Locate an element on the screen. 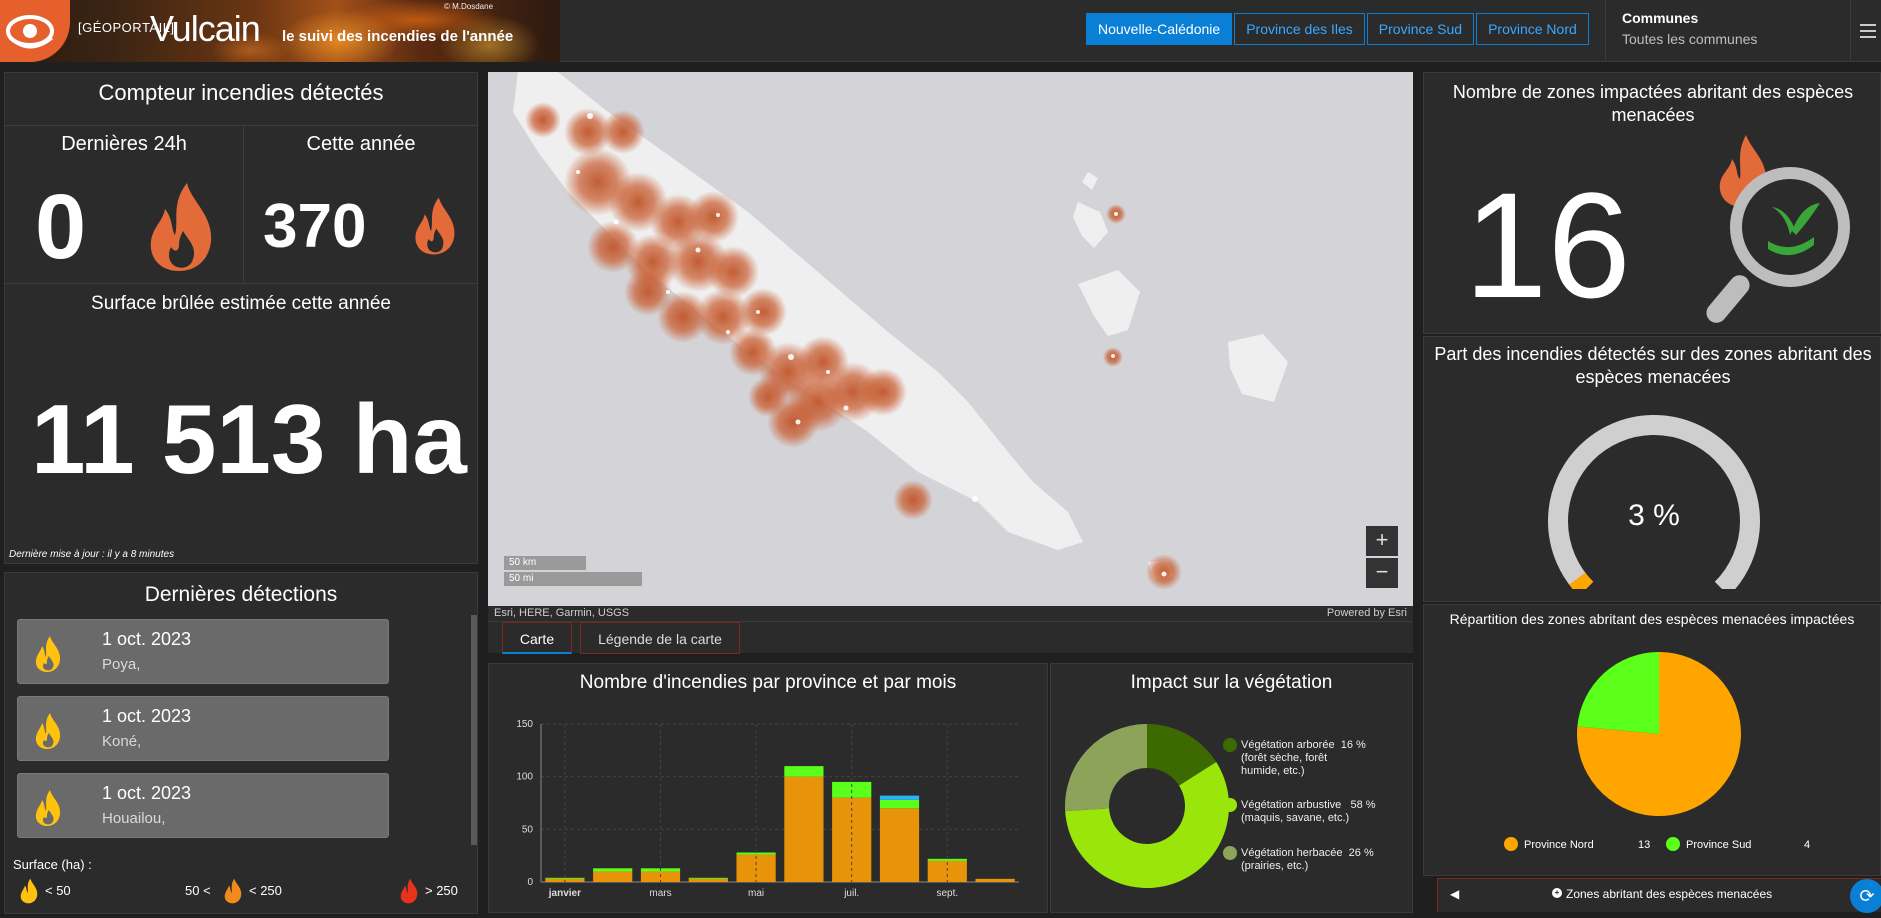 This screenshot has height=918, width=1881. communes-selector: Communes Toutes les communes is located at coordinates (1727, 31).